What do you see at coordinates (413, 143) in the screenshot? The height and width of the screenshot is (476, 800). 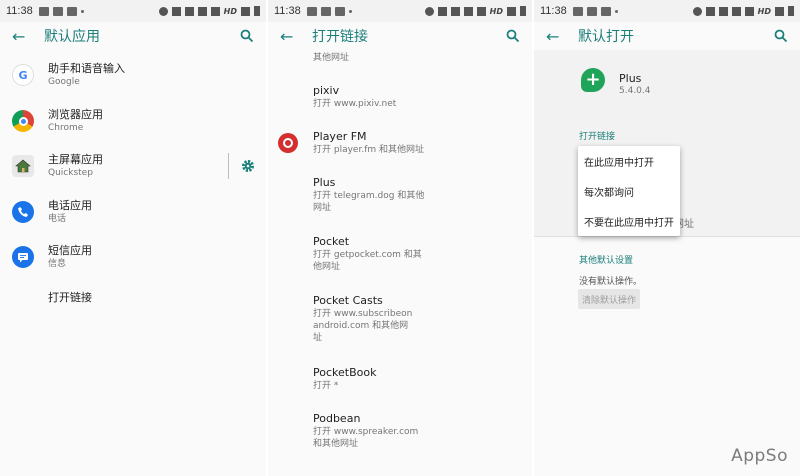 I see `link-app-player-fm: Player FM 打开 player.fm 和其他网址` at bounding box center [413, 143].